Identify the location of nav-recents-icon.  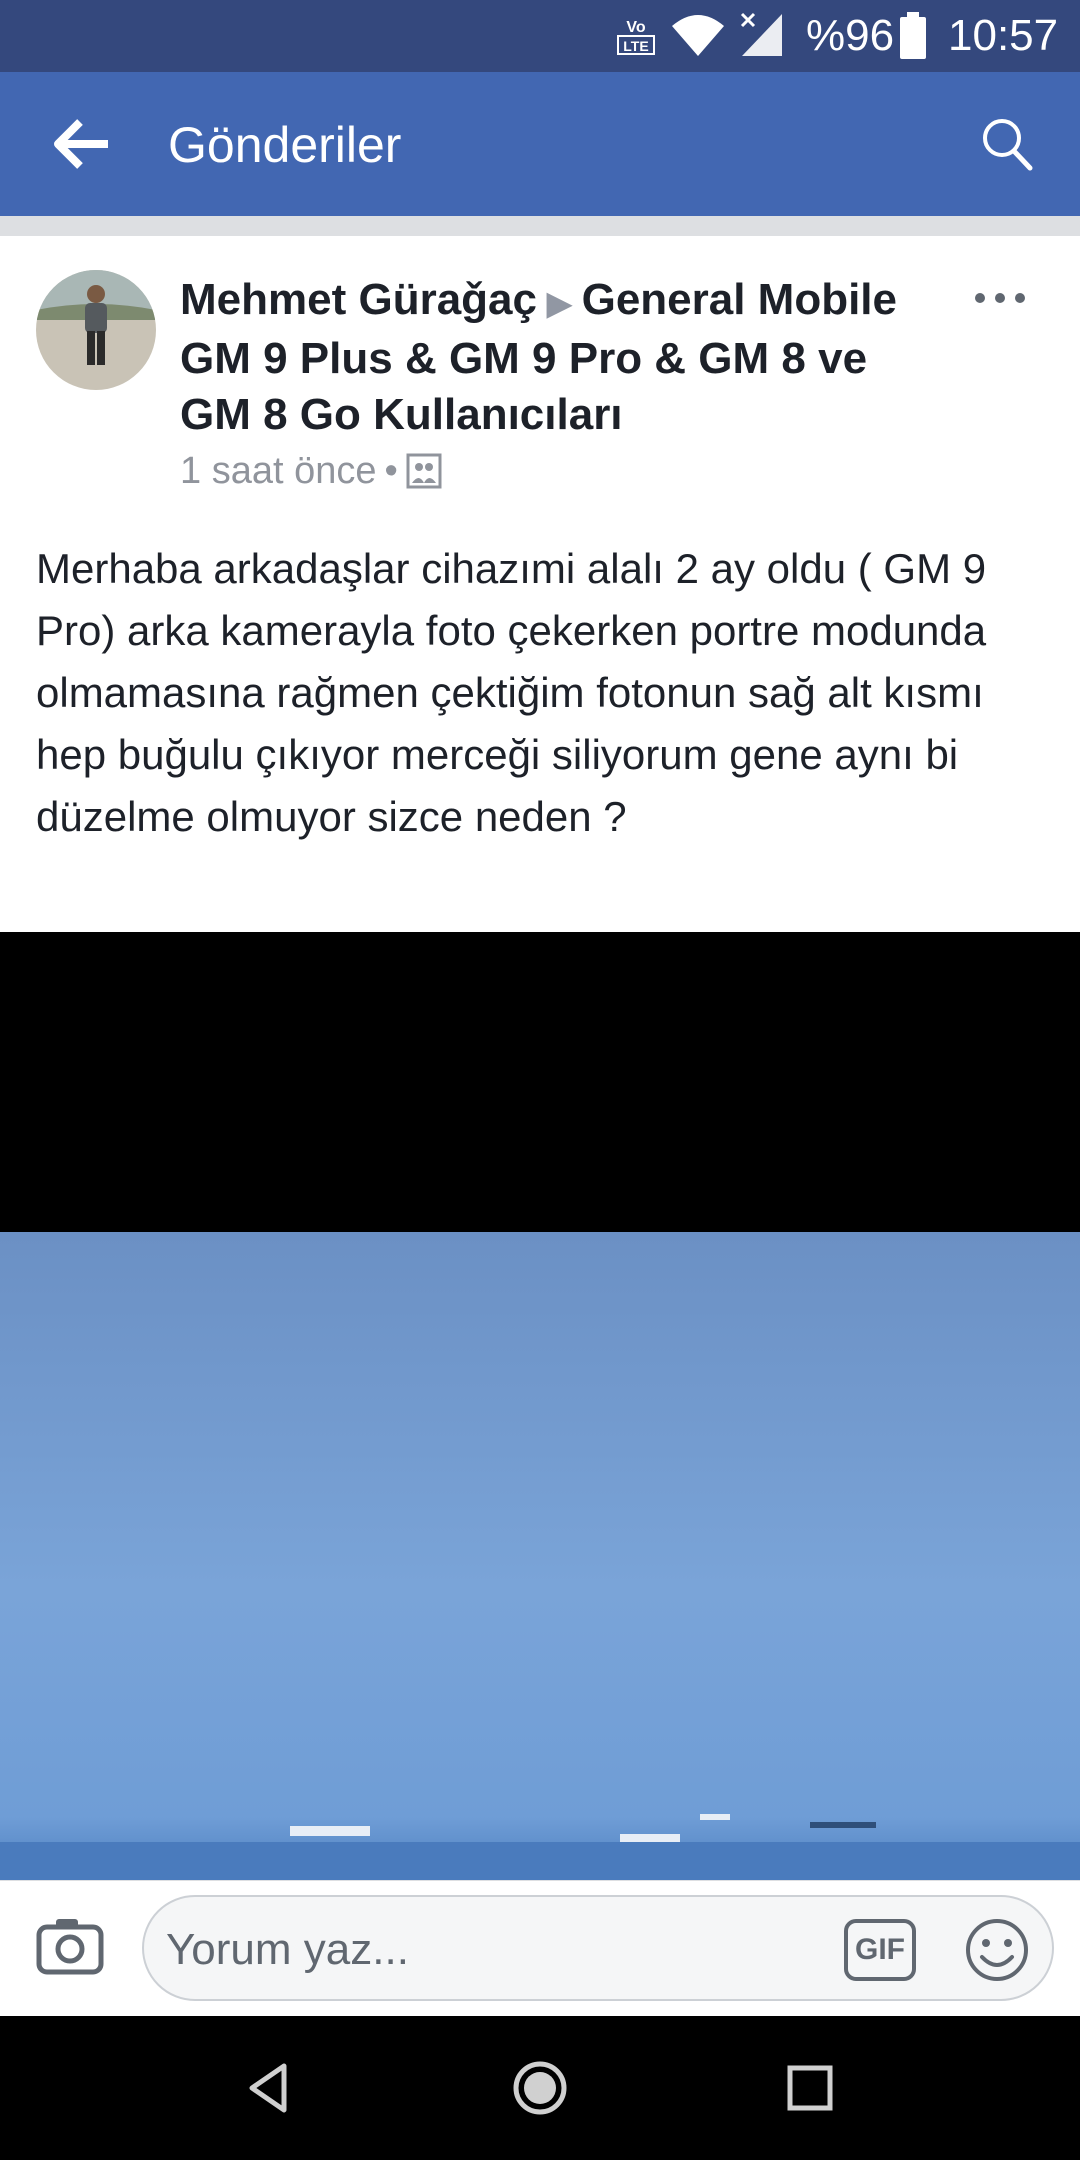
(810, 2088).